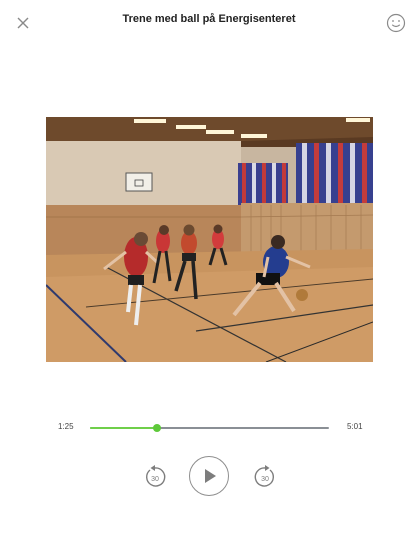 Image resolution: width=418 pixels, height=559 pixels. I want to click on mood-button, so click(396, 23).